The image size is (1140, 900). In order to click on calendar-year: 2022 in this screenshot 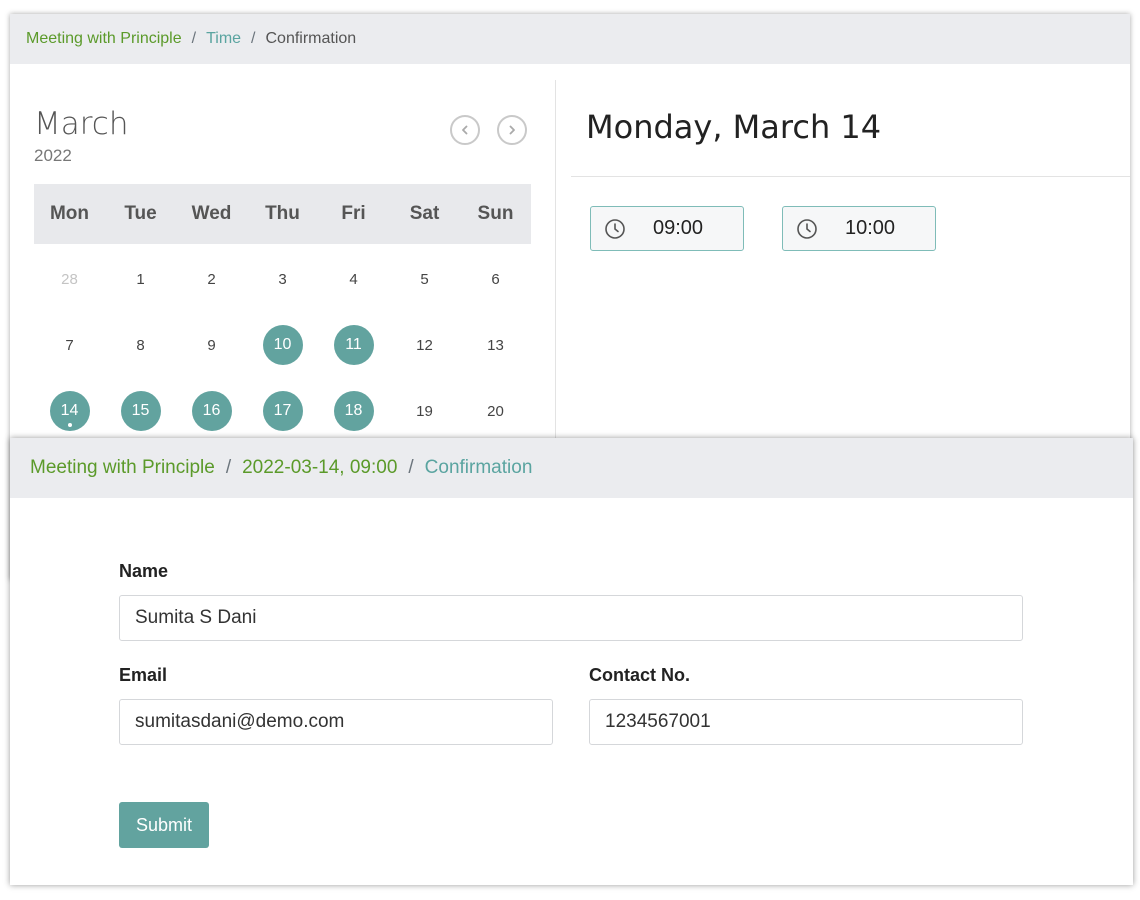, I will do `click(53, 155)`.